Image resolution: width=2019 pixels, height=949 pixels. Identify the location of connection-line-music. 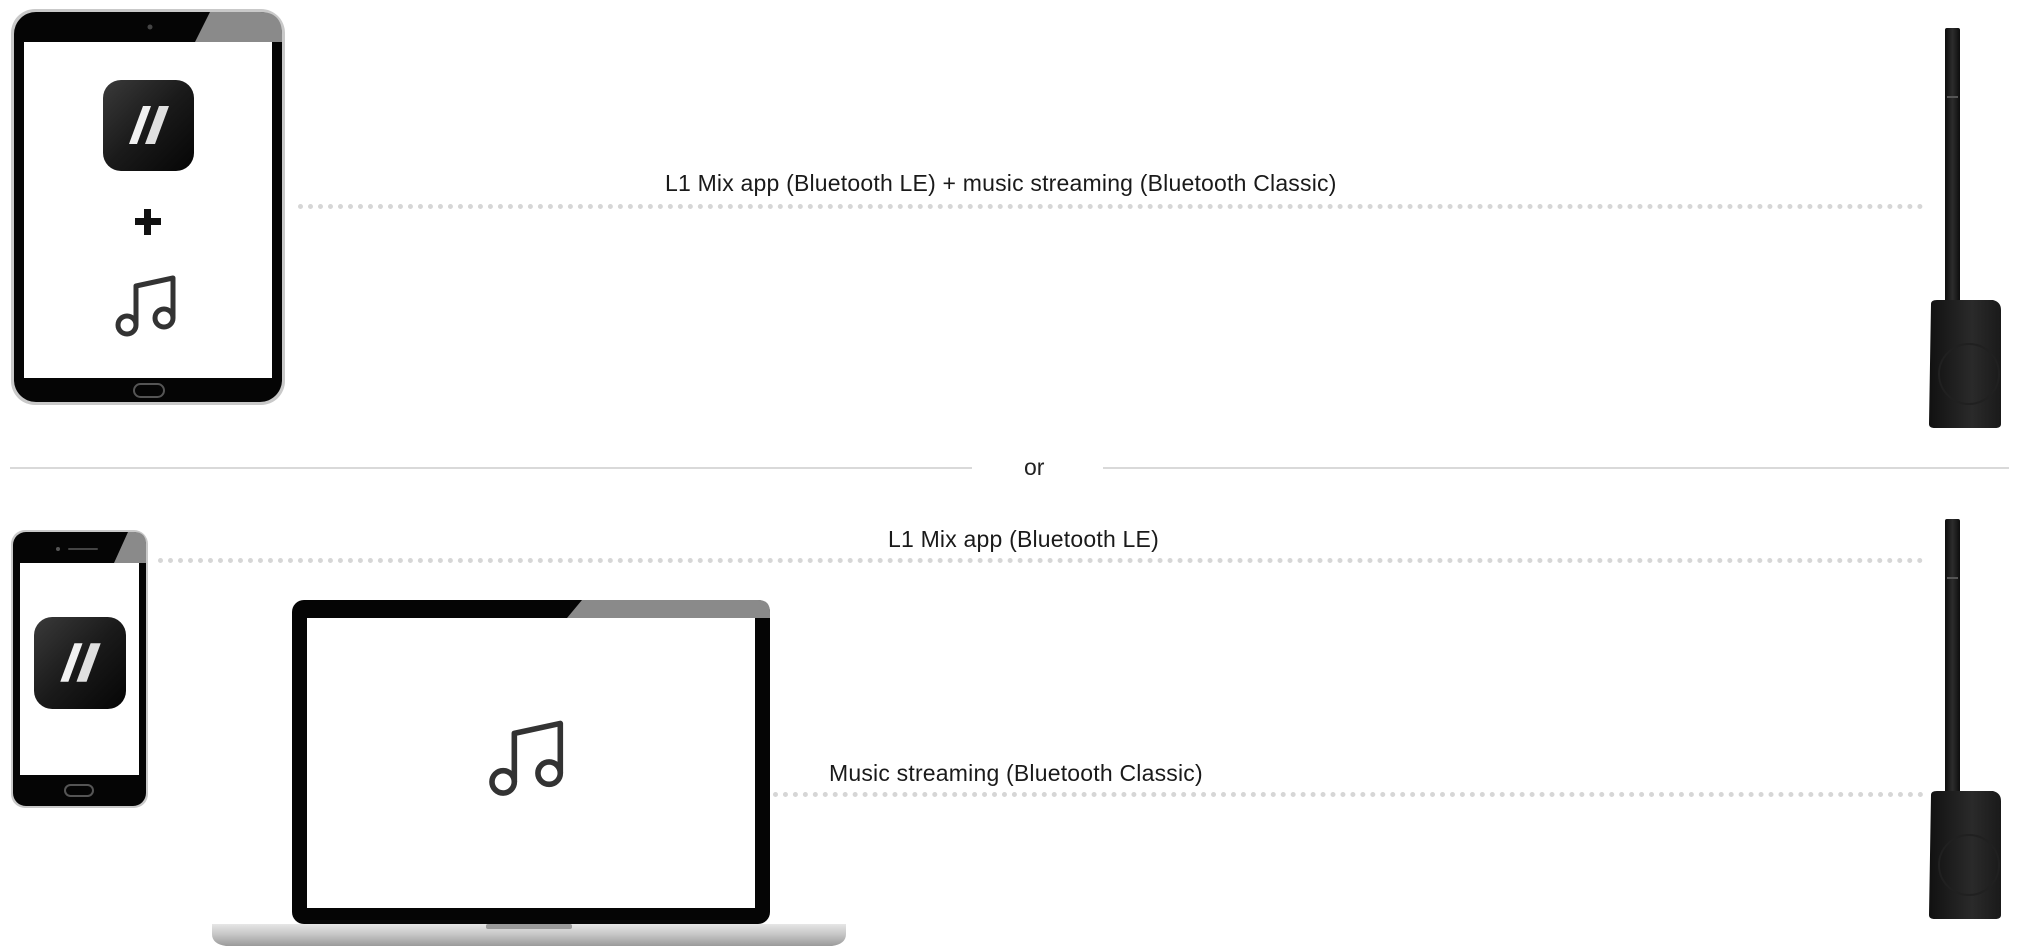
(1348, 794).